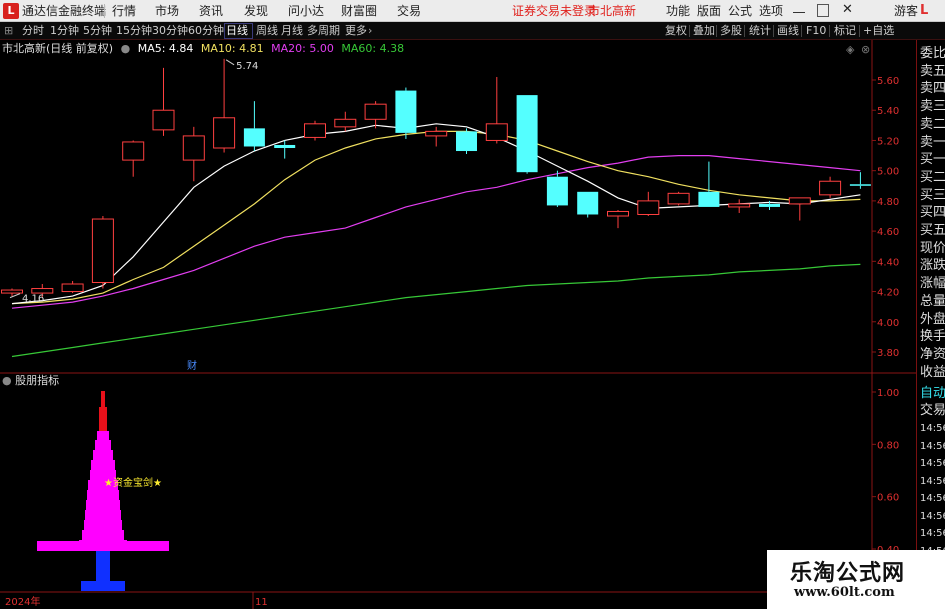 This screenshot has height=609, width=945. I want to click on menu-wenxiaoda: 问小达, so click(306, 11).